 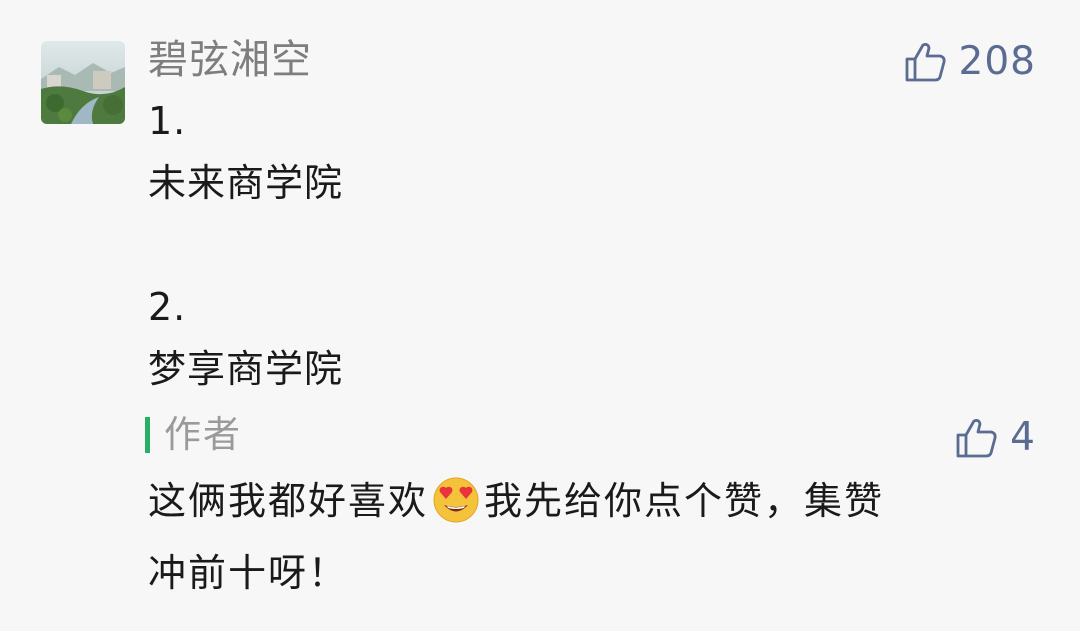 I want to click on author-indicator-bar, so click(x=147, y=435).